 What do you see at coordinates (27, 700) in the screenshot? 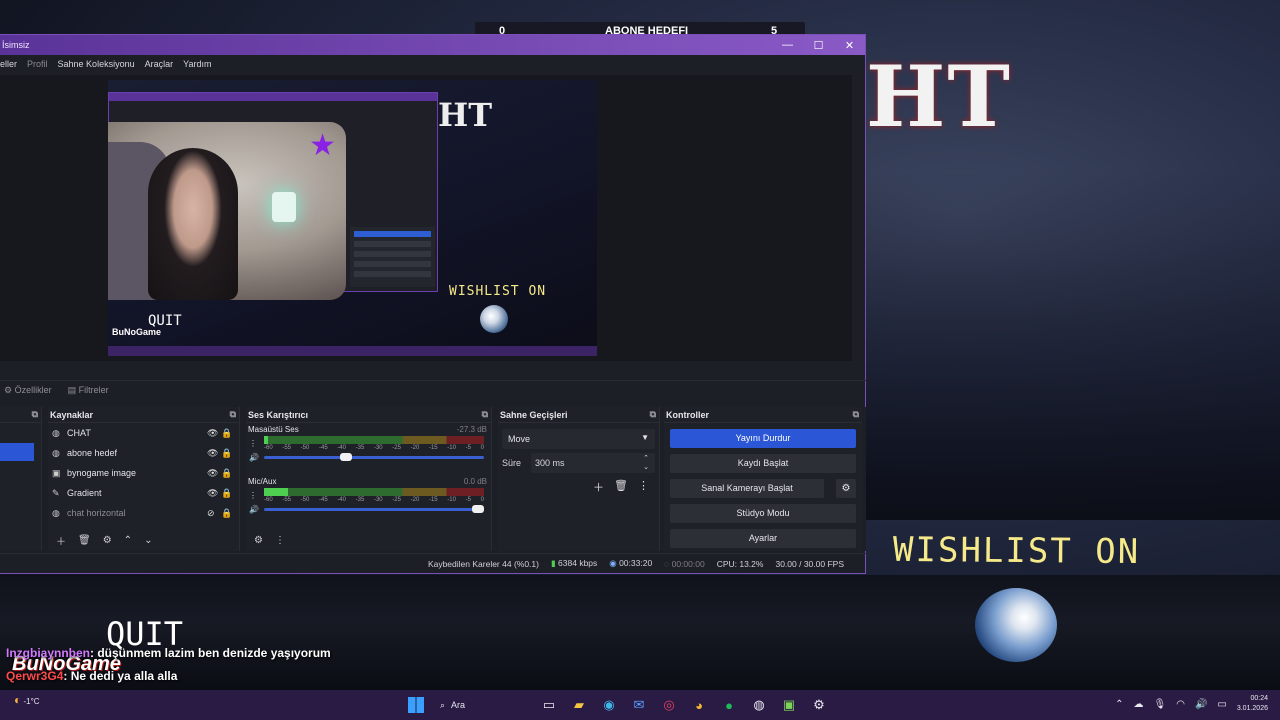
I see `weather-widget: ◐ -1°C` at bounding box center [27, 700].